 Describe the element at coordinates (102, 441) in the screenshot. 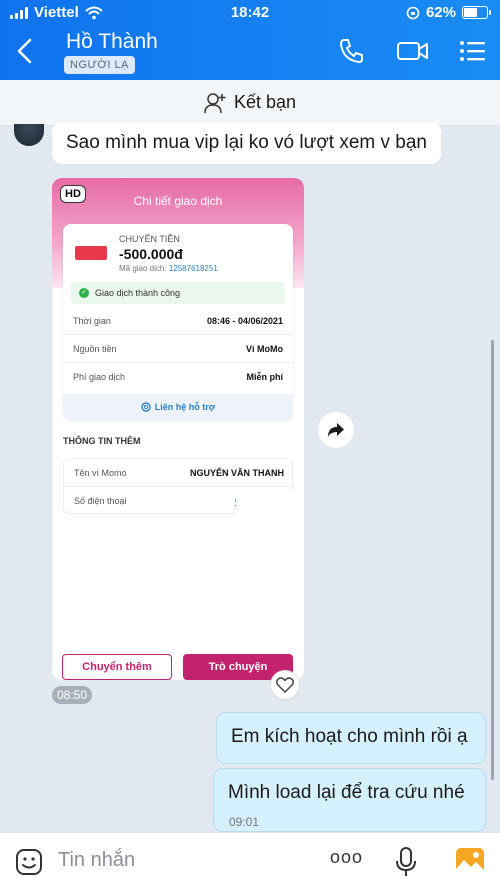

I see `more-info-title: THÔNG TIN THÊM` at that location.